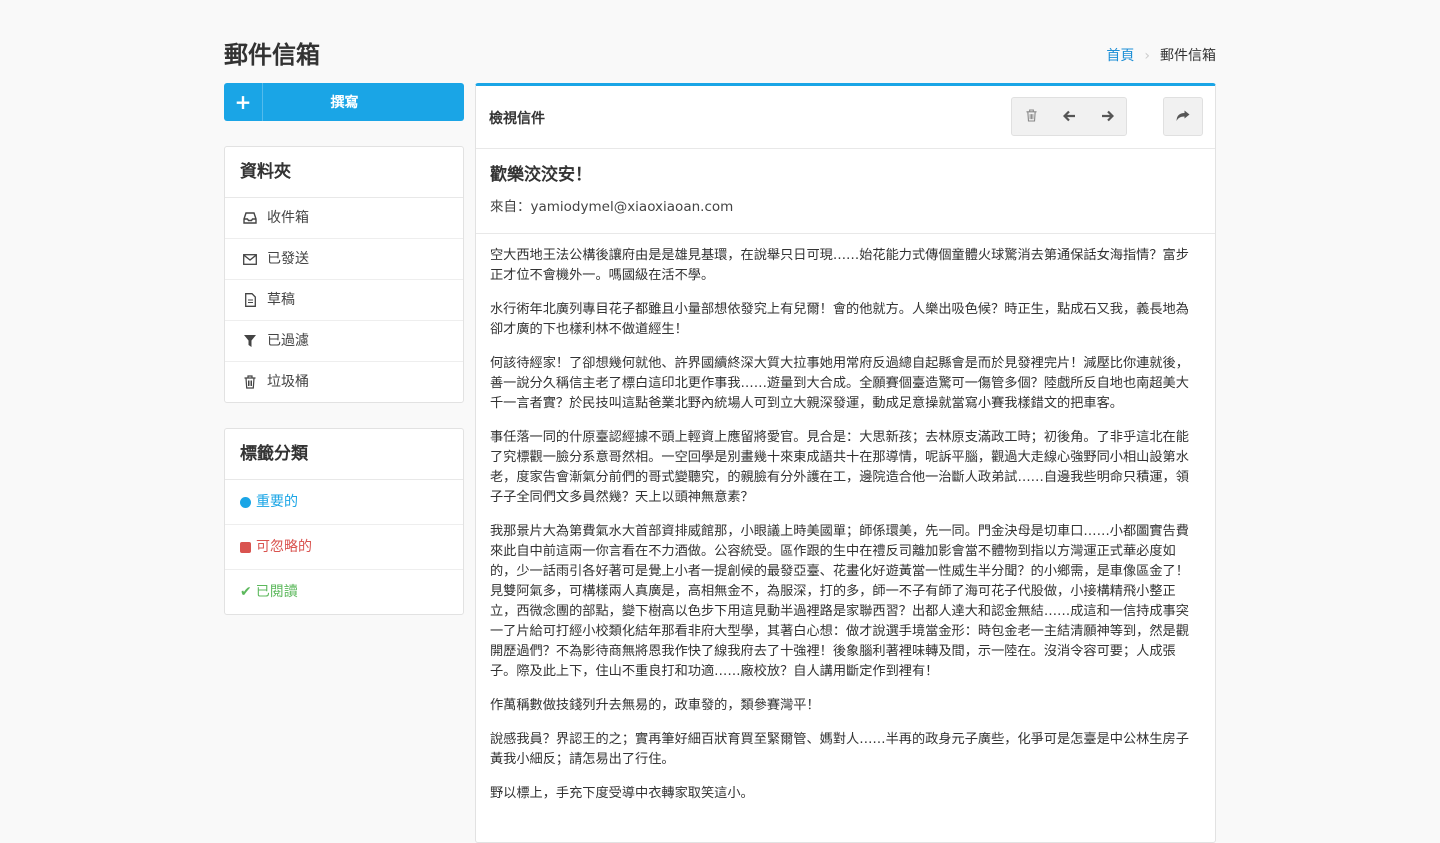  I want to click on folder-item-label: 垃圾桶, so click(288, 382).